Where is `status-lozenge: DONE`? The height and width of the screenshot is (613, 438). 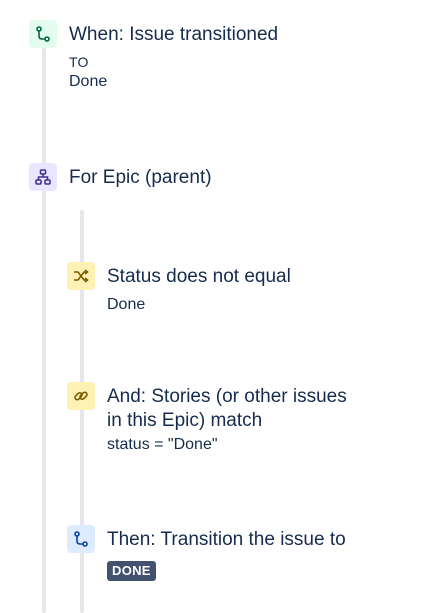
status-lozenge: DONE is located at coordinates (131, 571).